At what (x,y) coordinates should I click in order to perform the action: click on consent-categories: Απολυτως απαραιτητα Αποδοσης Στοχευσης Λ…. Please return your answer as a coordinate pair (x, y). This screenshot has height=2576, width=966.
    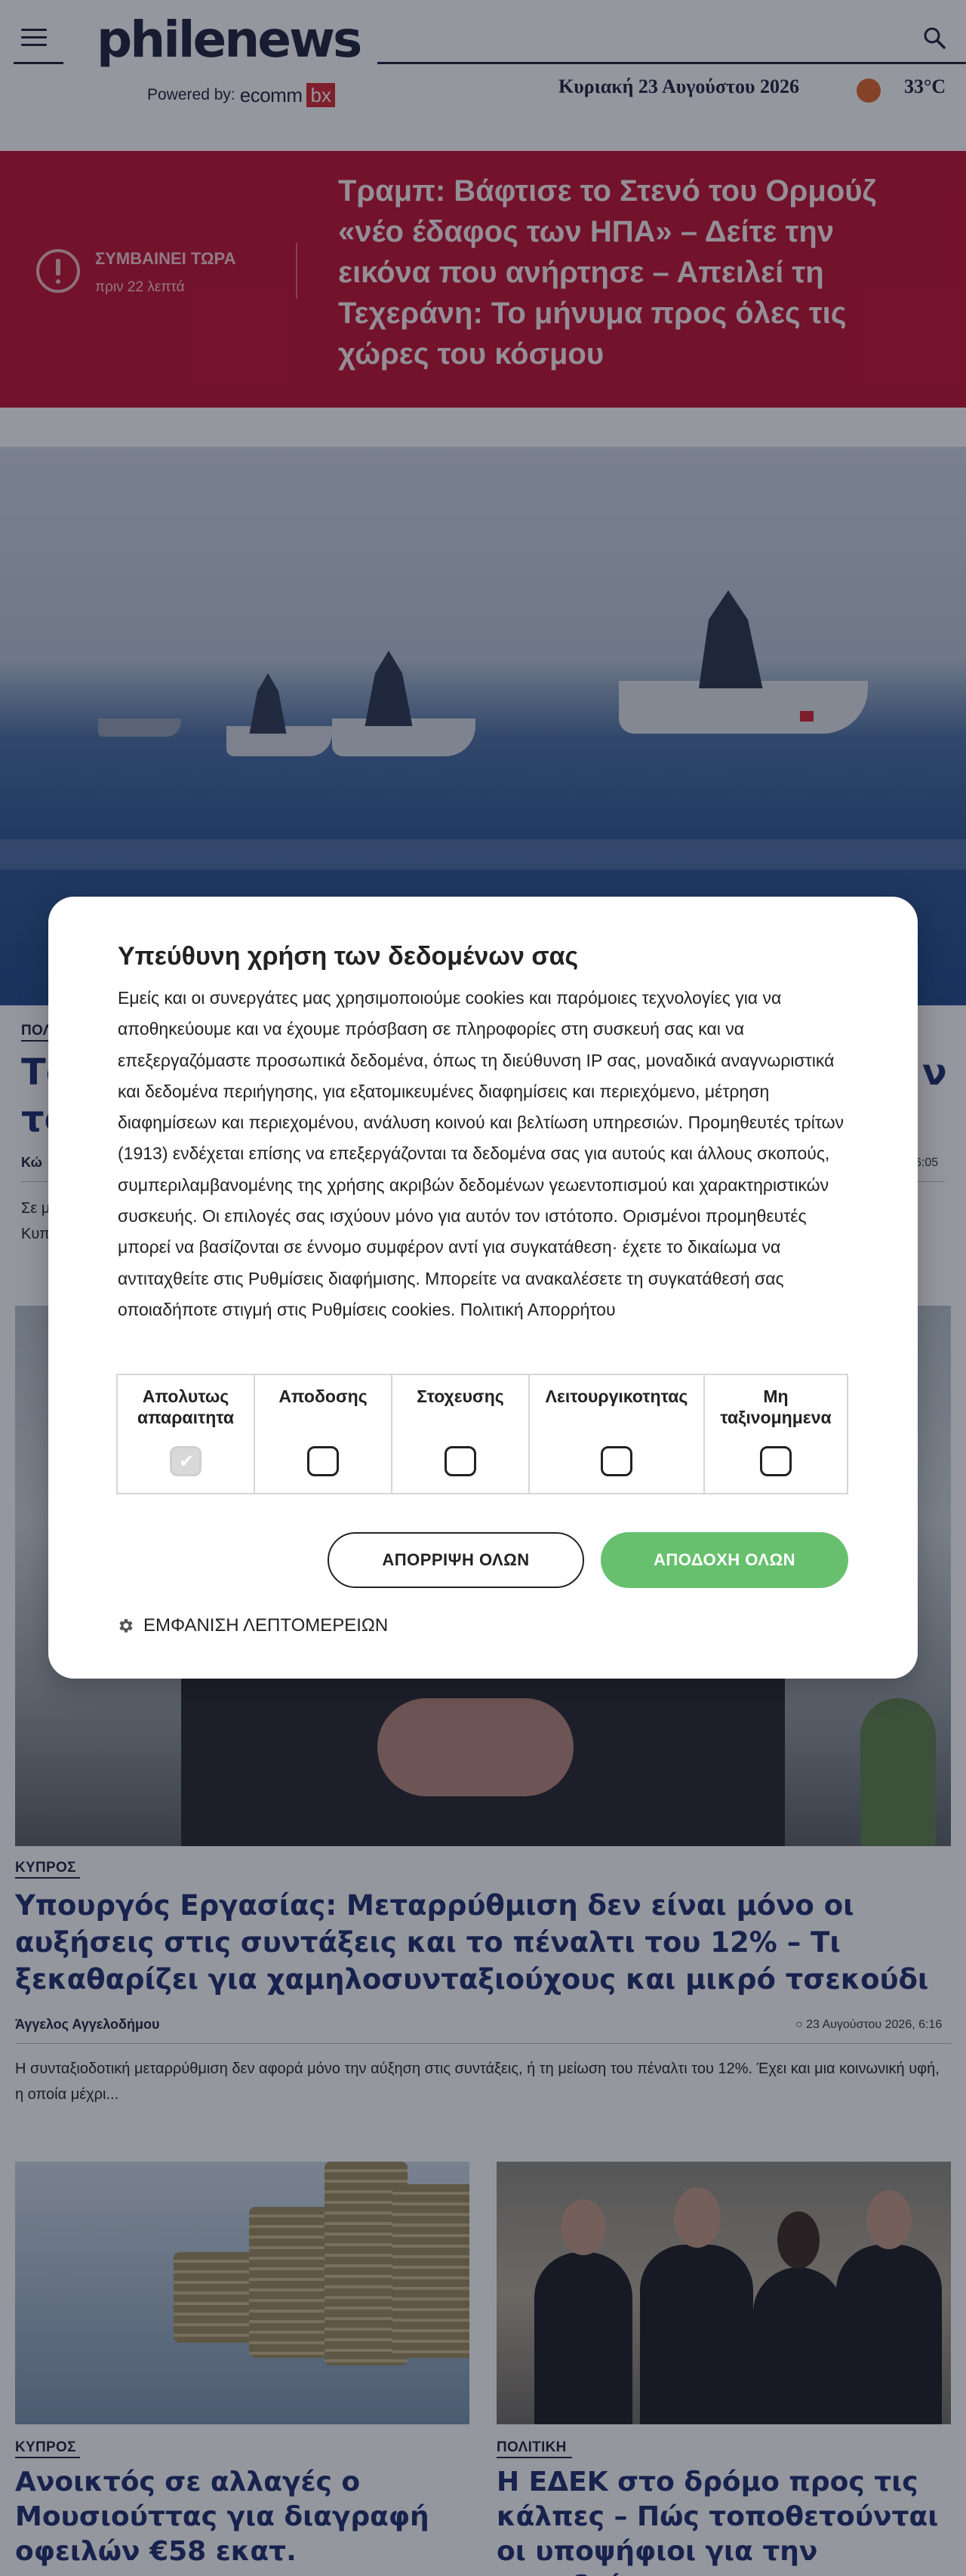
    Looking at the image, I should click on (482, 1434).